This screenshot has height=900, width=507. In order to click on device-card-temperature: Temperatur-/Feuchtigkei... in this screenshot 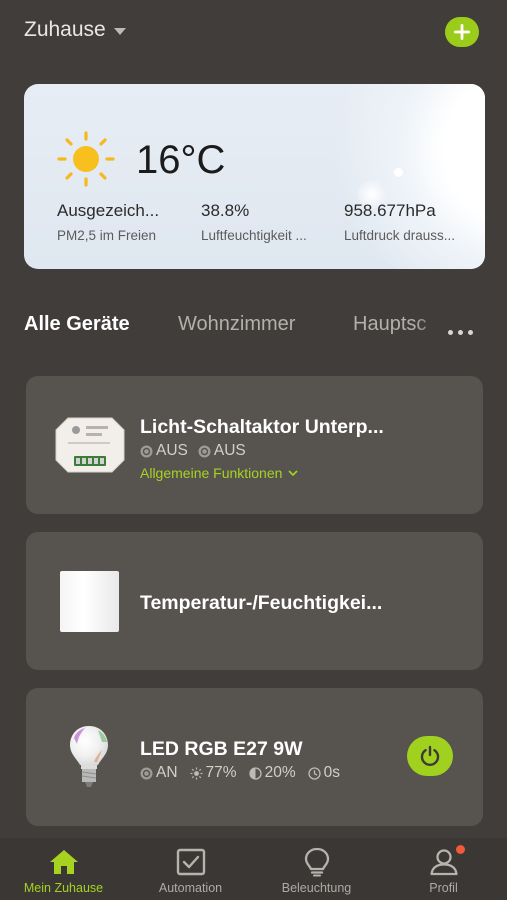, I will do `click(254, 601)`.